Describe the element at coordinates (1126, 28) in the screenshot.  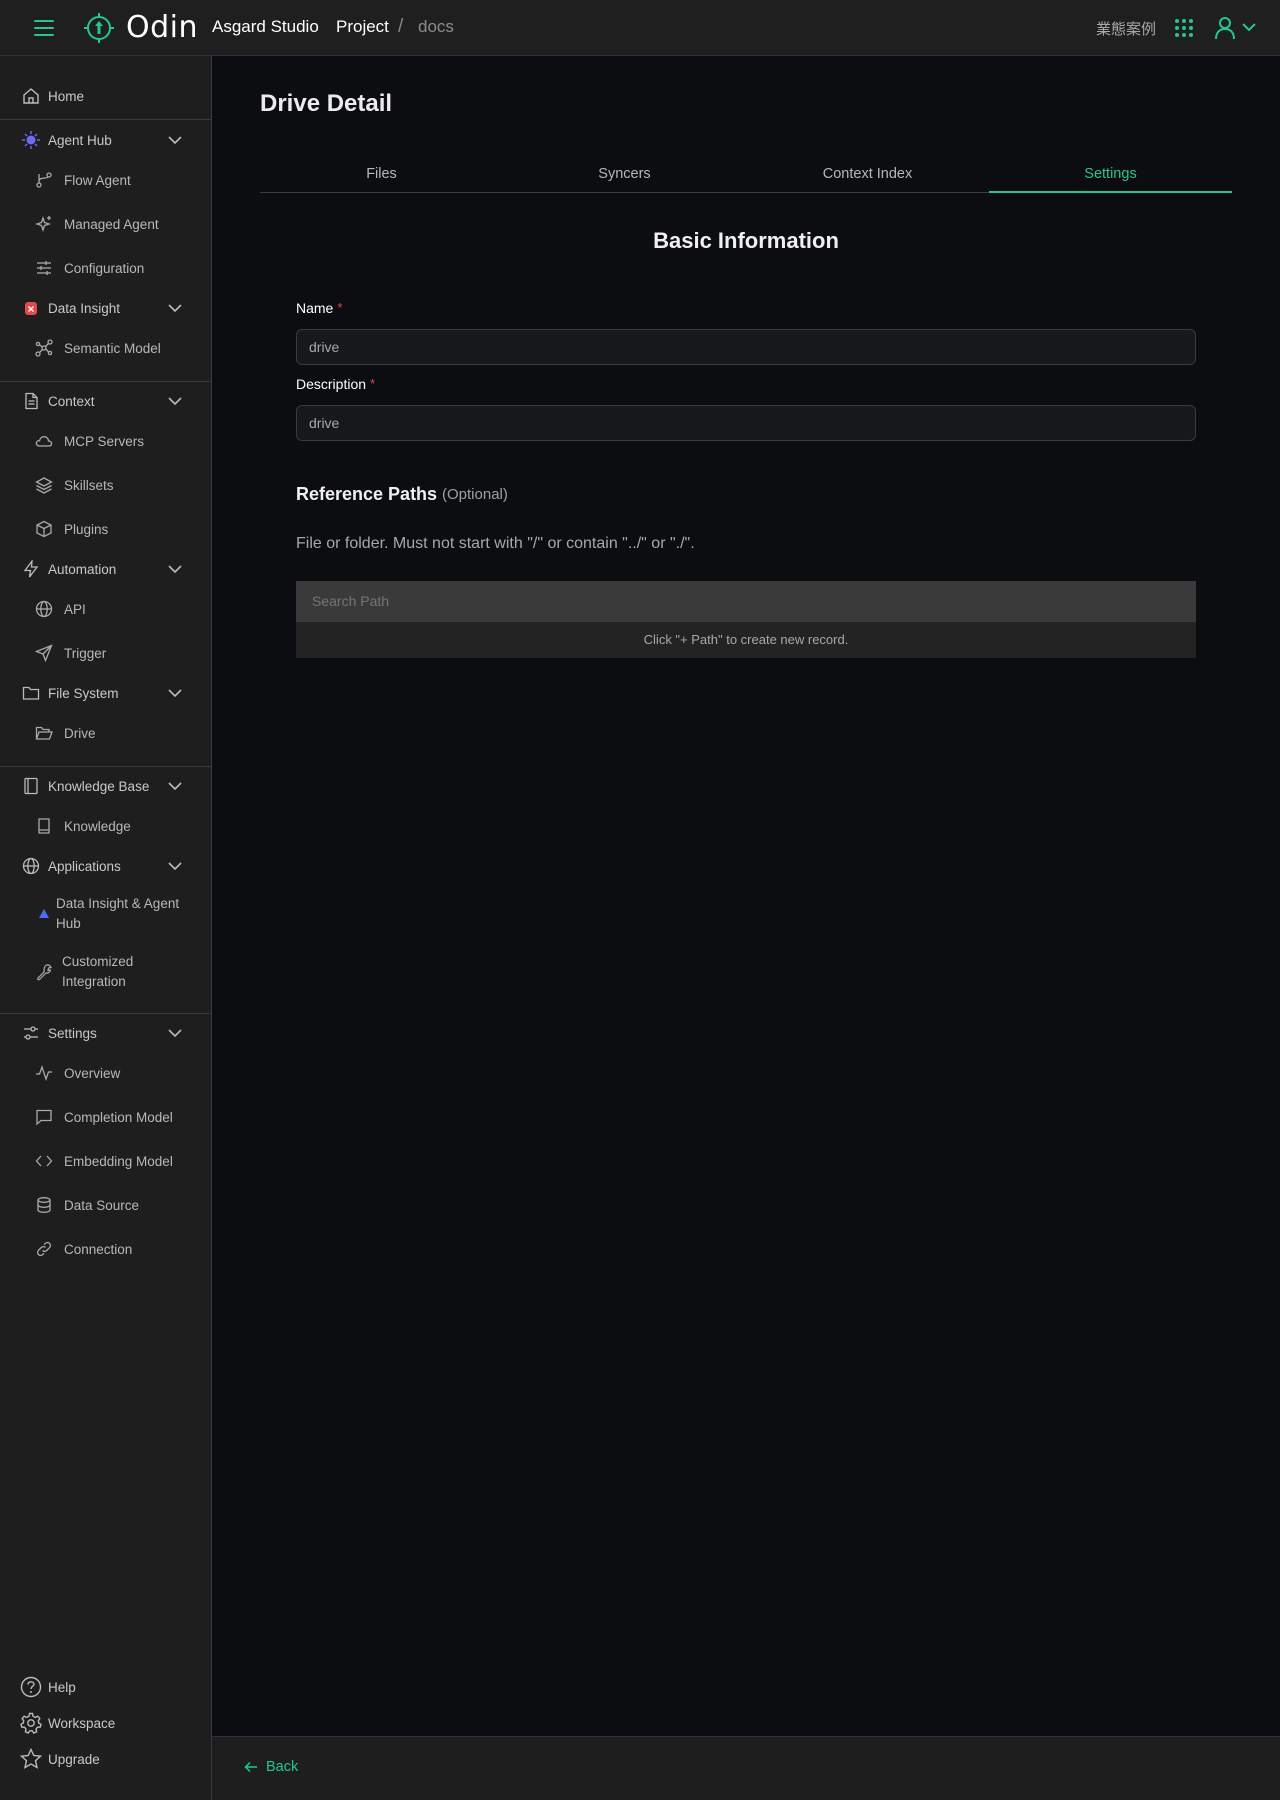
I see `business-cases-link: 業態案例` at that location.